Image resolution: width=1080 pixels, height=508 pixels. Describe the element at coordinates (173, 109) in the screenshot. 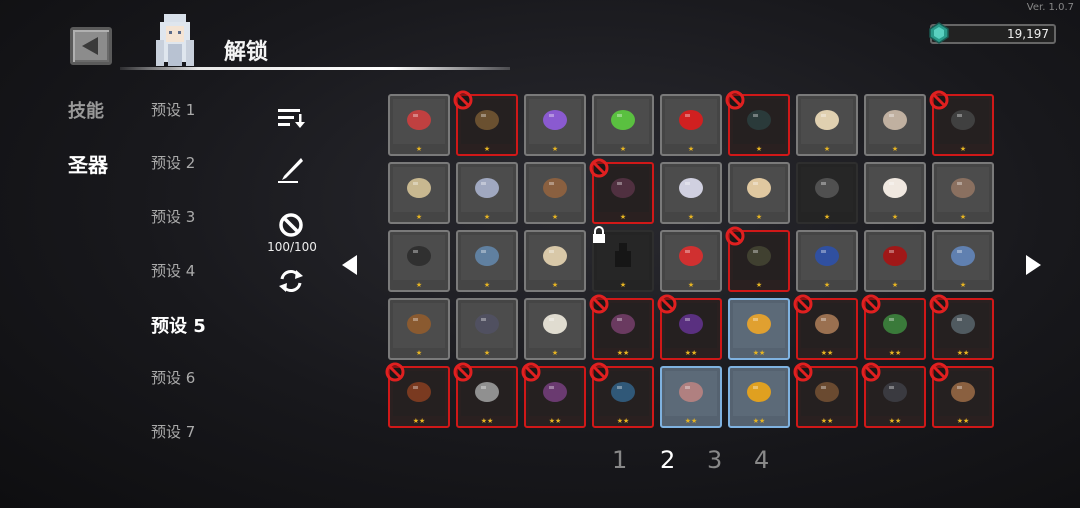

I see `preset-1: 预设 1` at that location.